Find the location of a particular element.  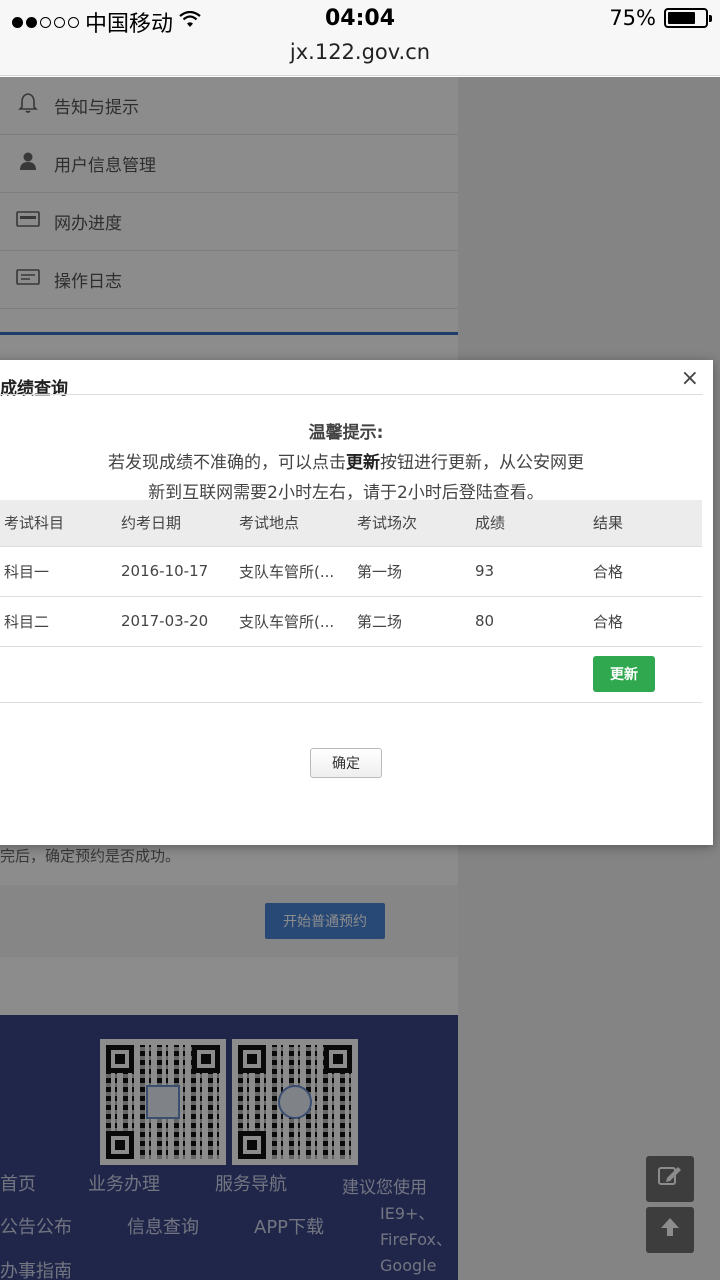

close-icon: × is located at coordinates (690, 378).